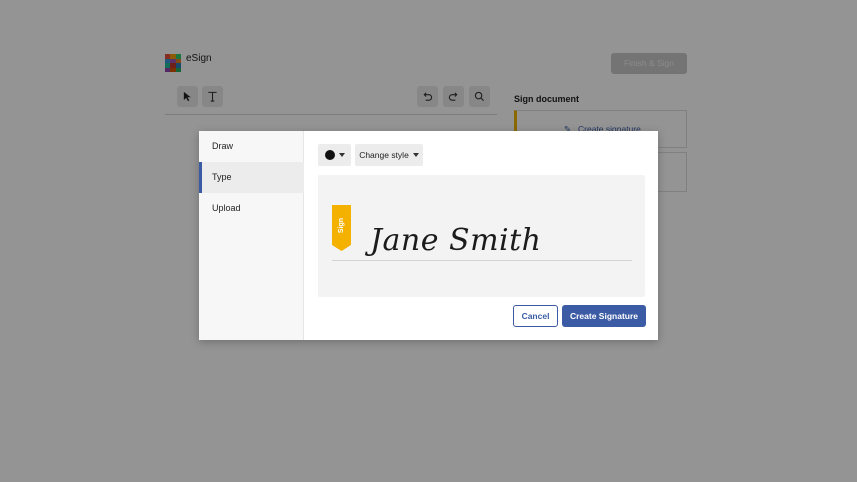 This screenshot has height=482, width=857. I want to click on signature-preview: Sign Jane Smith, so click(481, 236).